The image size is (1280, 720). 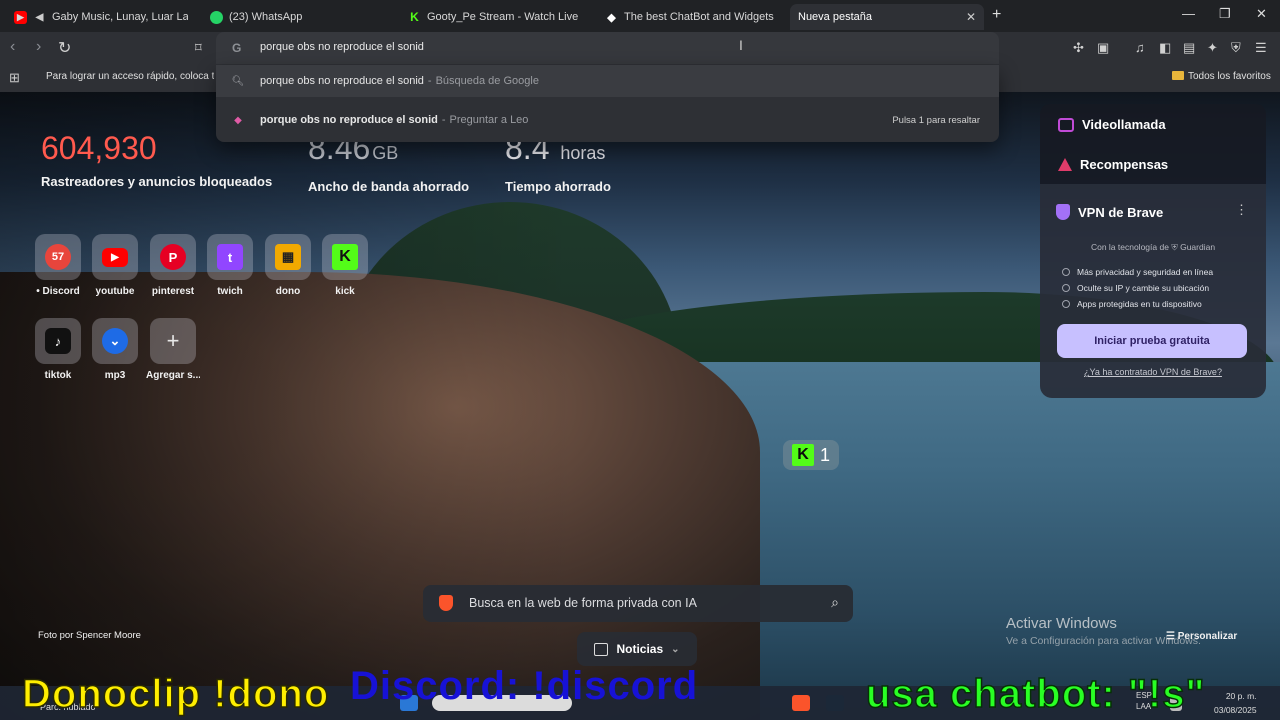 What do you see at coordinates (1063, 212) in the screenshot?
I see `vpn-shield-icon` at bounding box center [1063, 212].